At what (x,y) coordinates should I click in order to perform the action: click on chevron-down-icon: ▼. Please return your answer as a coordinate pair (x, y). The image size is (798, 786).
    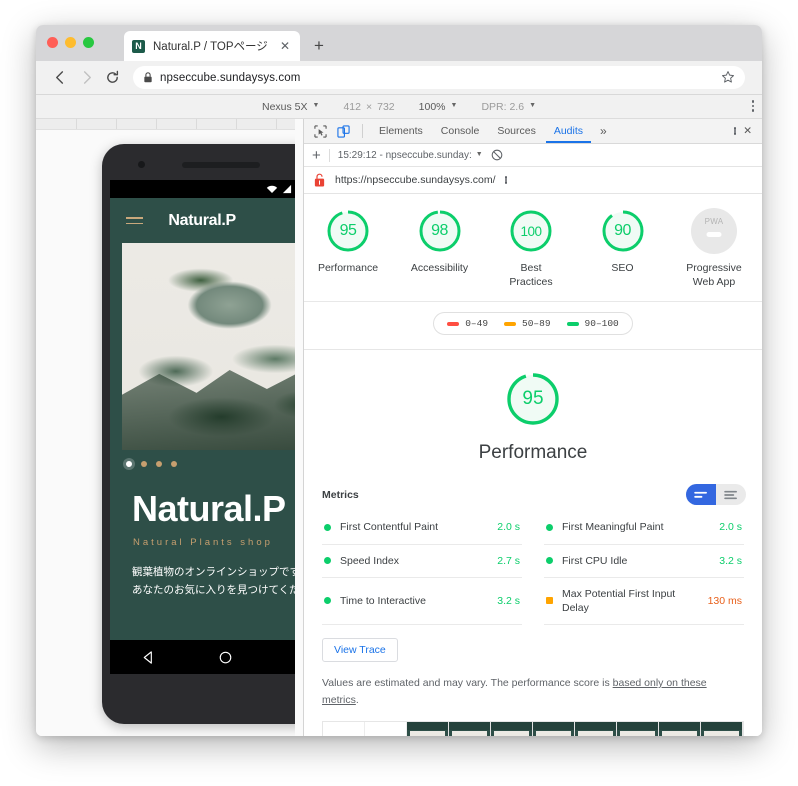
    Looking at the image, I should click on (532, 105).